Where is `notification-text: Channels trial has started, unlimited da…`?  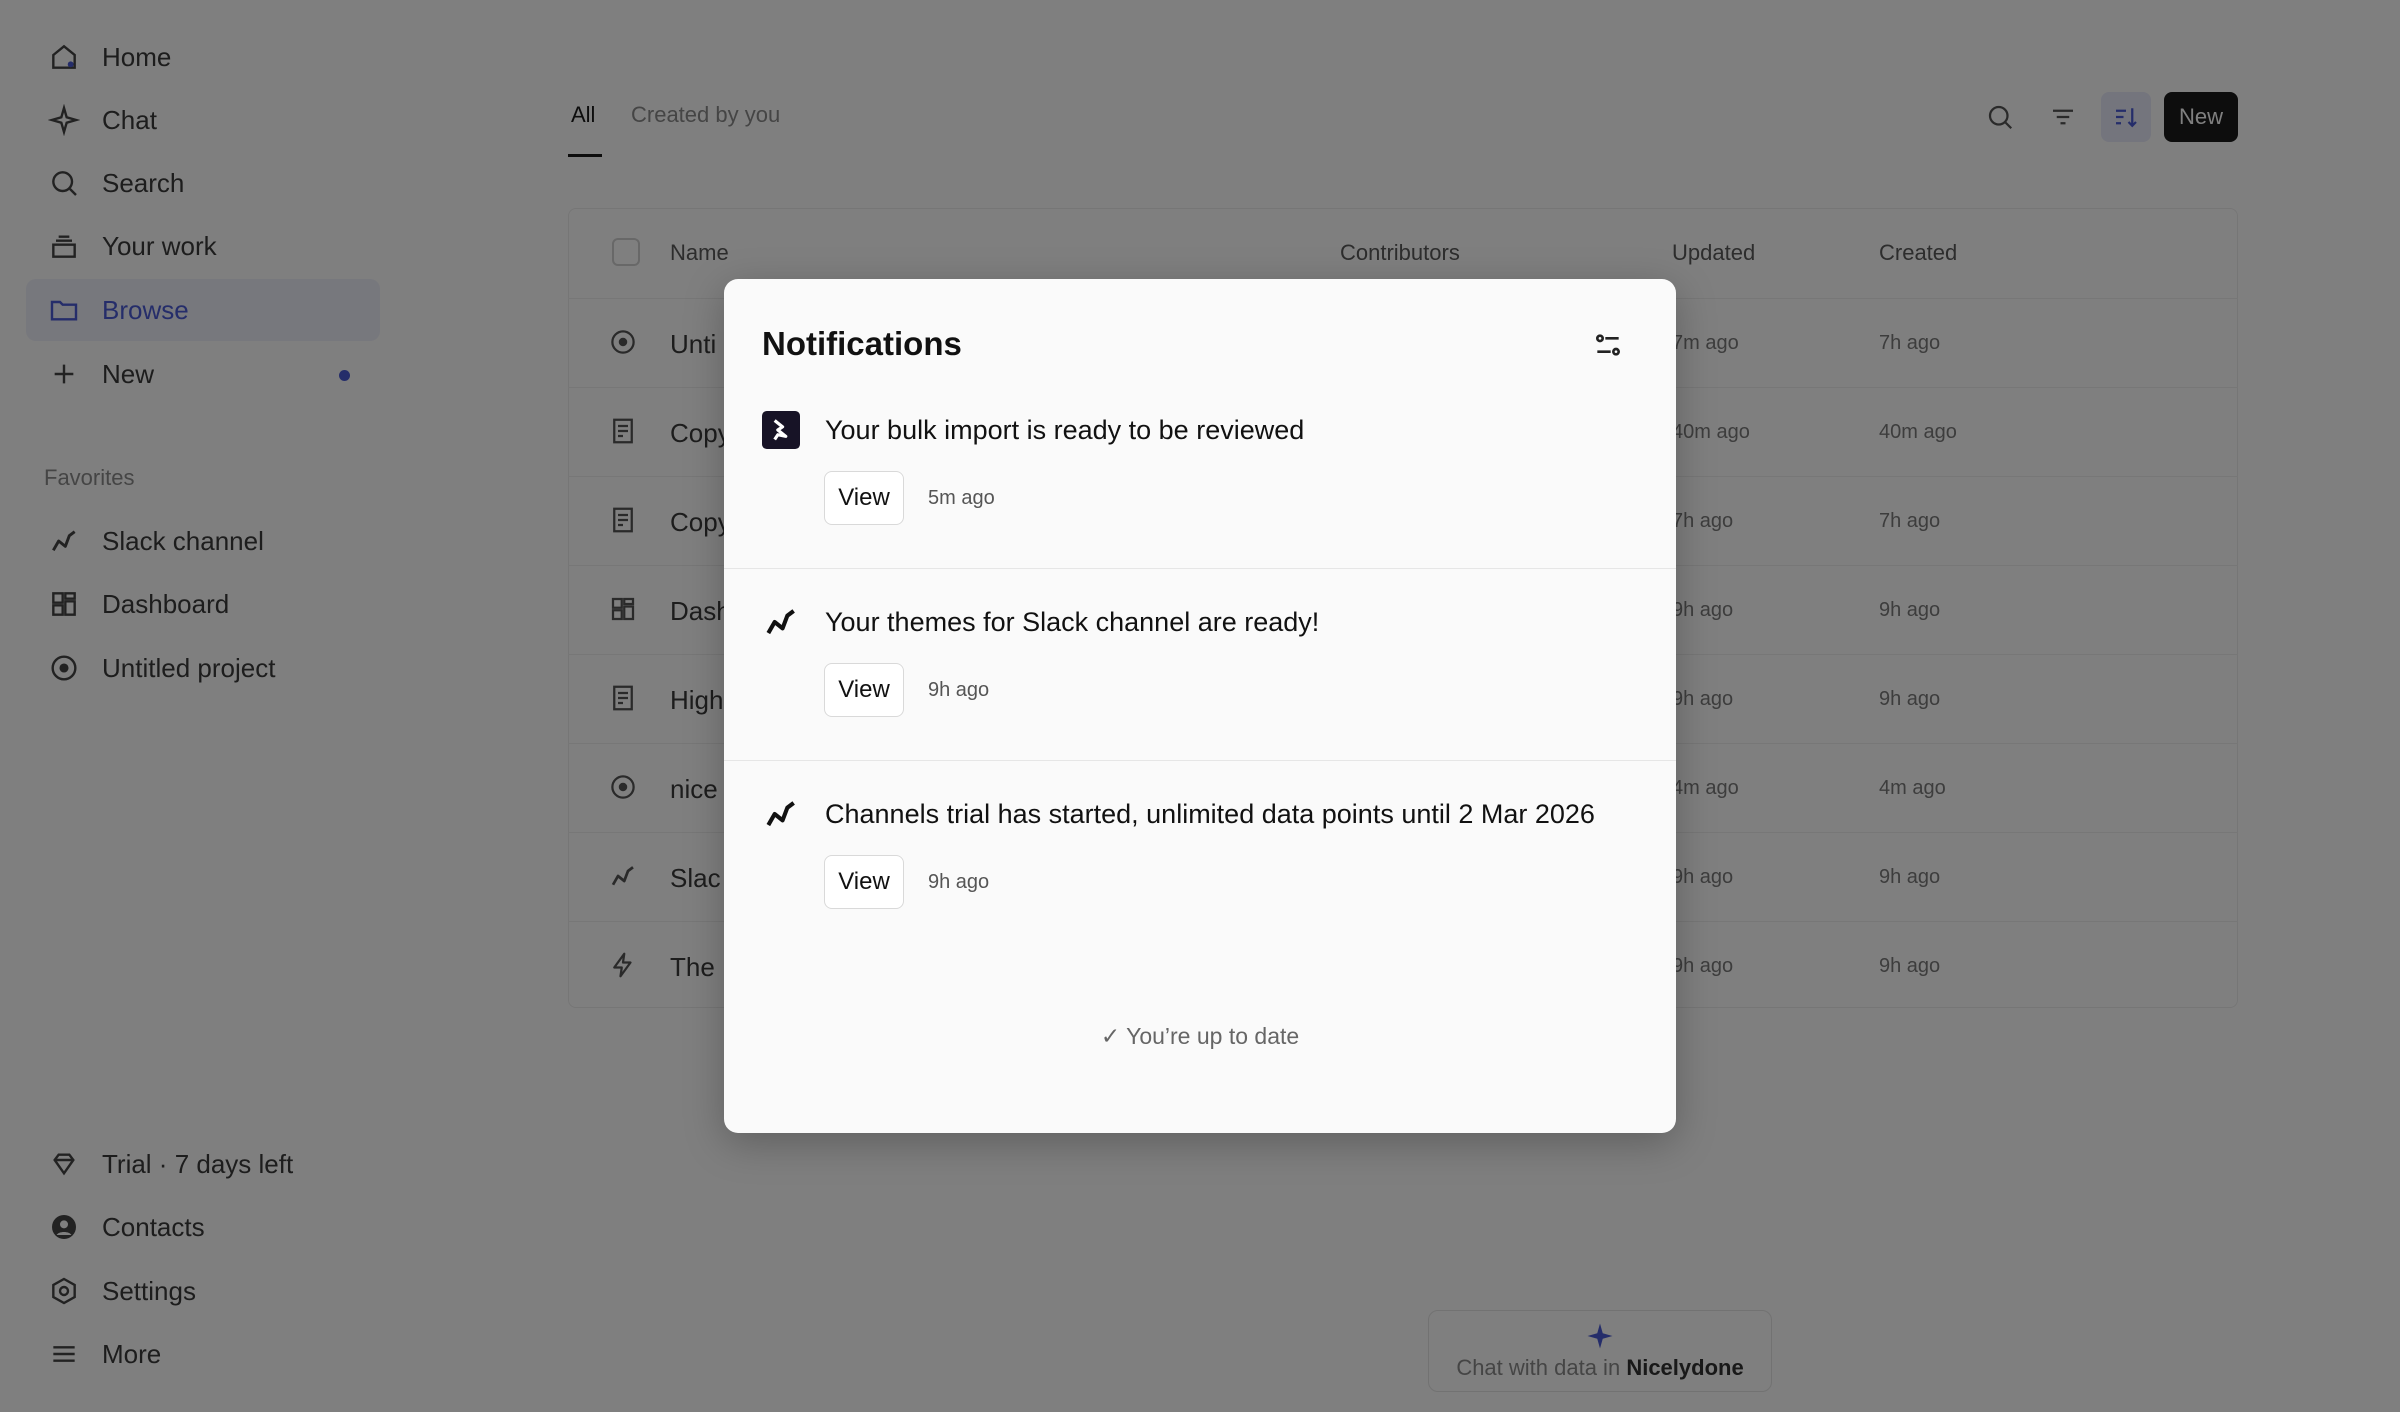
notification-text: Channels trial has started, unlimited da… is located at coordinates (1210, 814).